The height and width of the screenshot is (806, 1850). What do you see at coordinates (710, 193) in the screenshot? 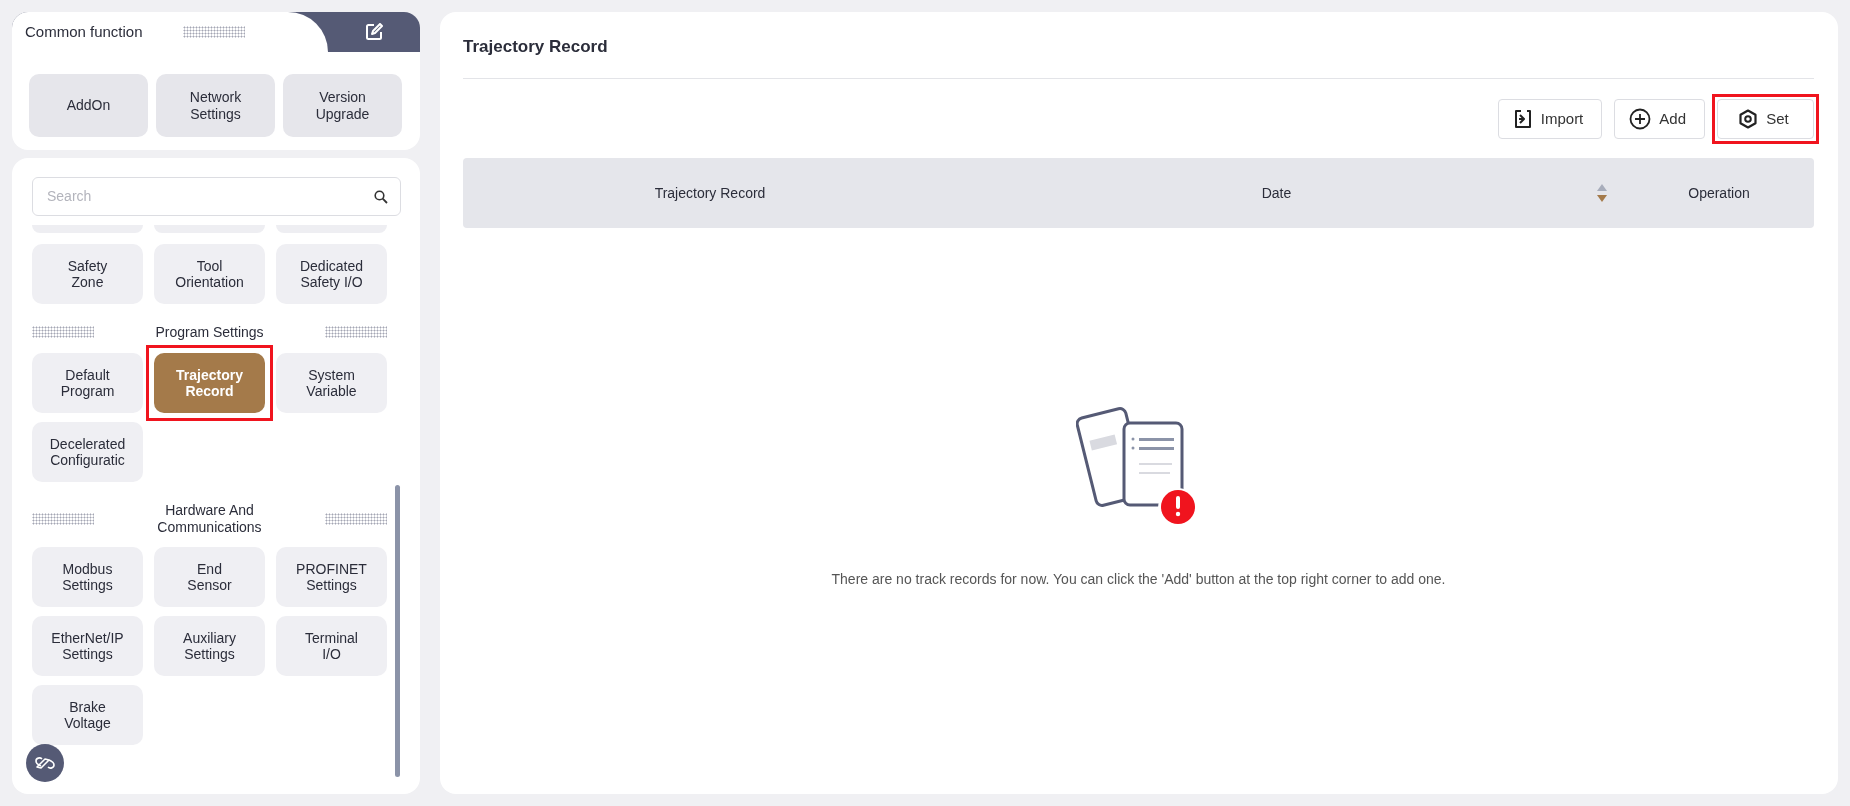
I see `column-header: Trajectory Record` at bounding box center [710, 193].